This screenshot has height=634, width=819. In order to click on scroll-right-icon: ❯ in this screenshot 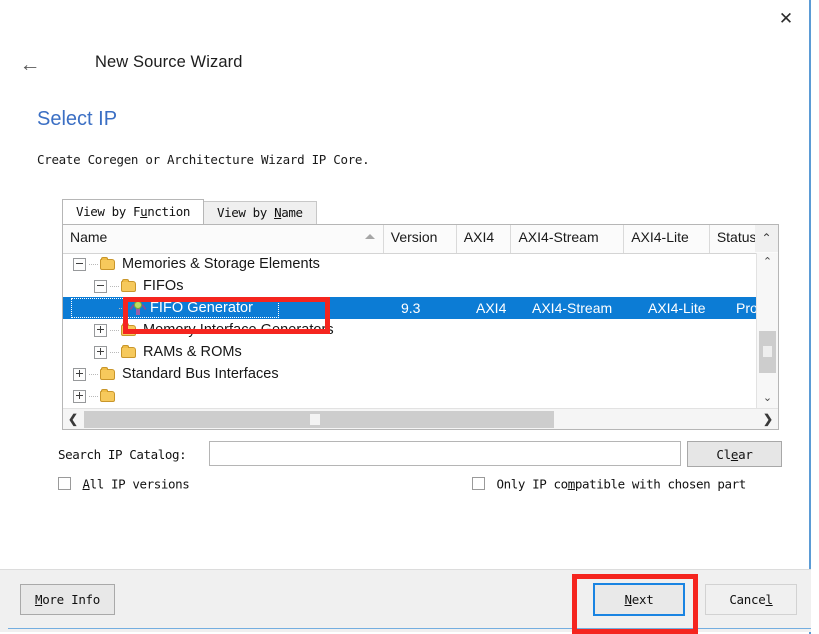, I will do `click(768, 419)`.